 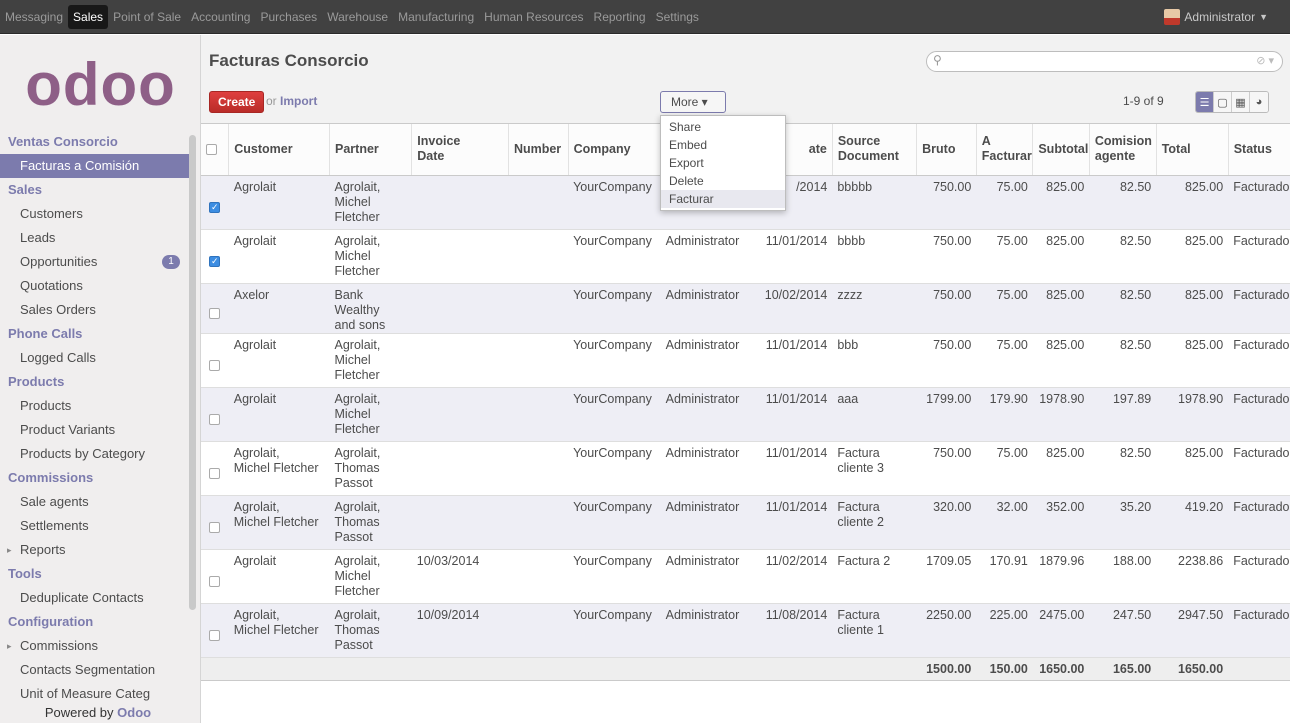 I want to click on more-button: More ▾, so click(x=693, y=102).